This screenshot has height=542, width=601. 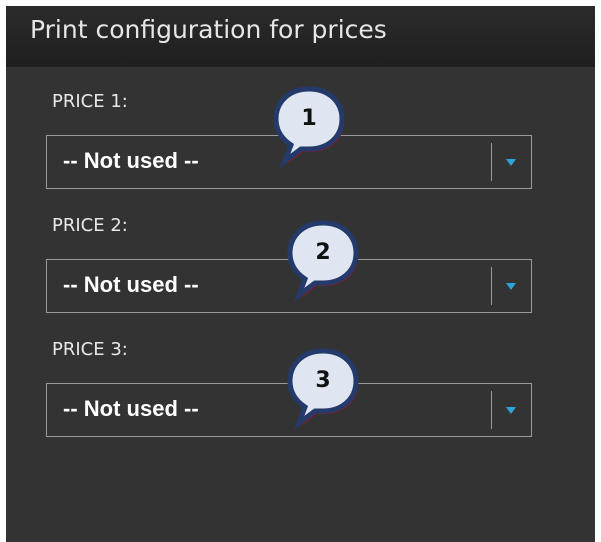 What do you see at coordinates (323, 380) in the screenshot?
I see `callout-number: 3` at bounding box center [323, 380].